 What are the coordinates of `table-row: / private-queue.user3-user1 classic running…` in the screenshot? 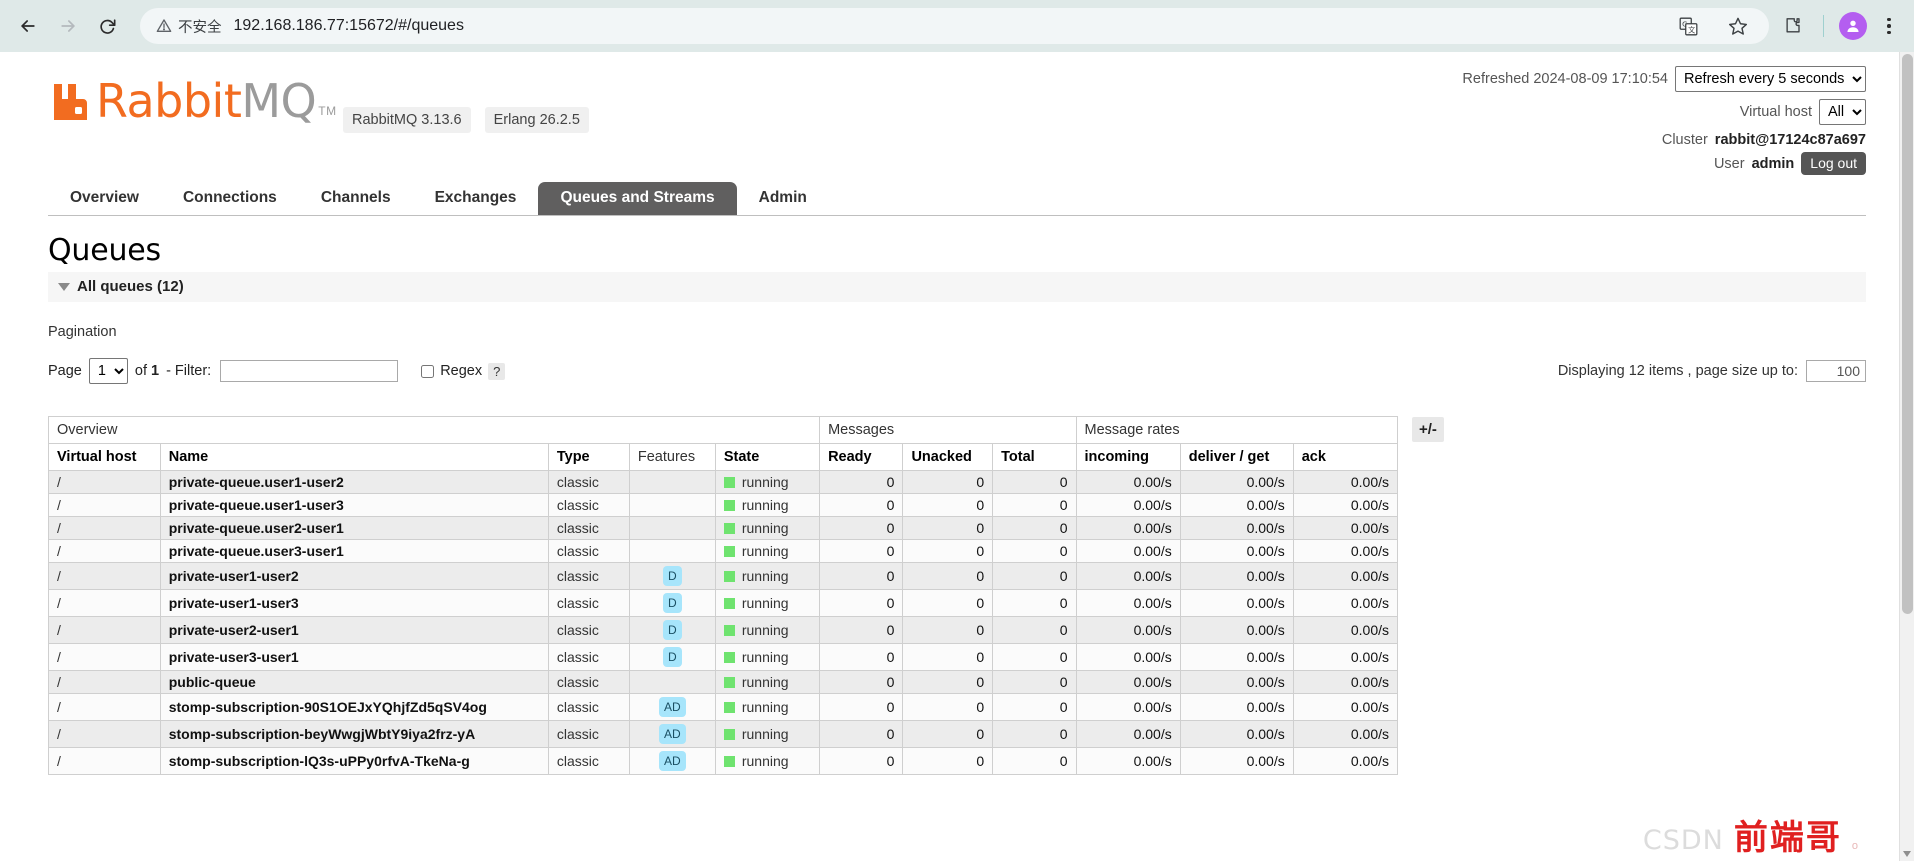 It's located at (723, 551).